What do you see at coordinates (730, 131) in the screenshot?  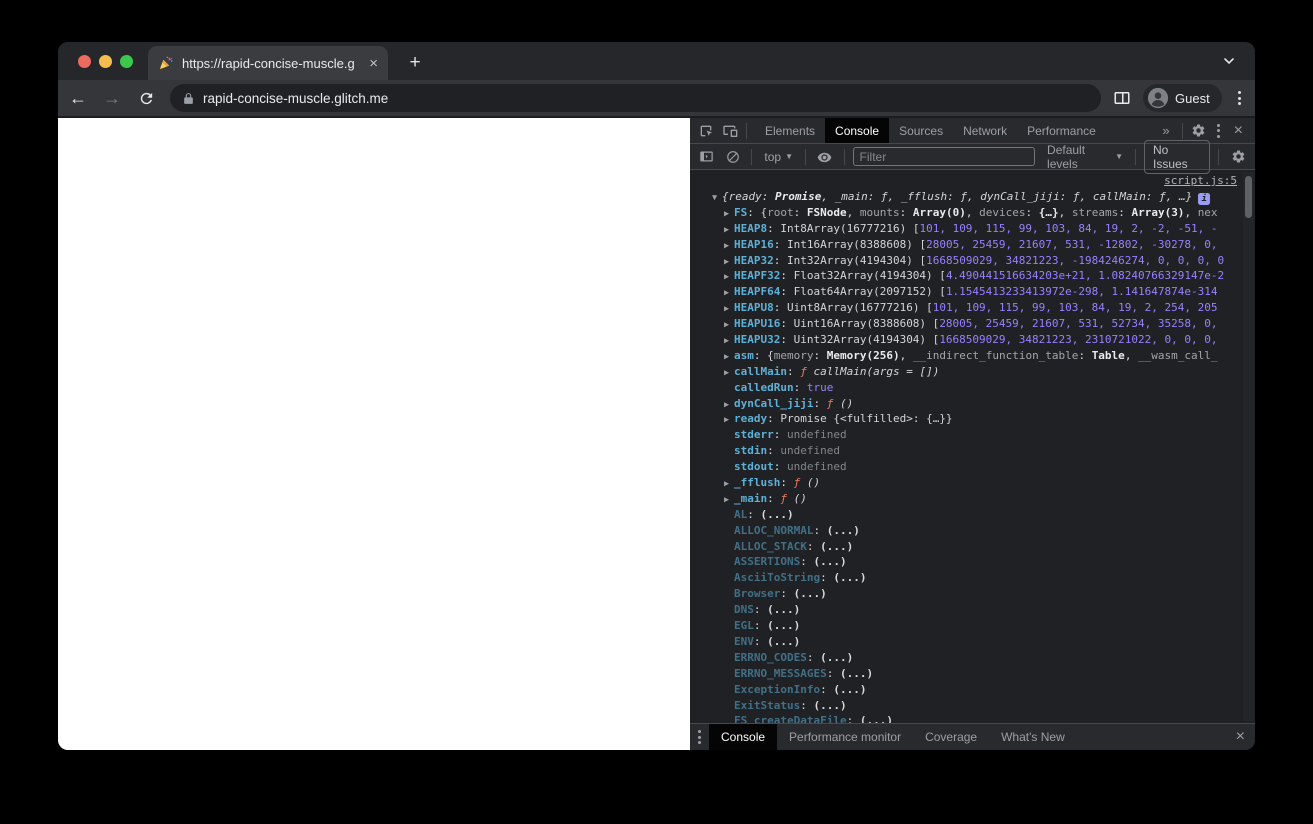 I see `device-toolbar-icon` at bounding box center [730, 131].